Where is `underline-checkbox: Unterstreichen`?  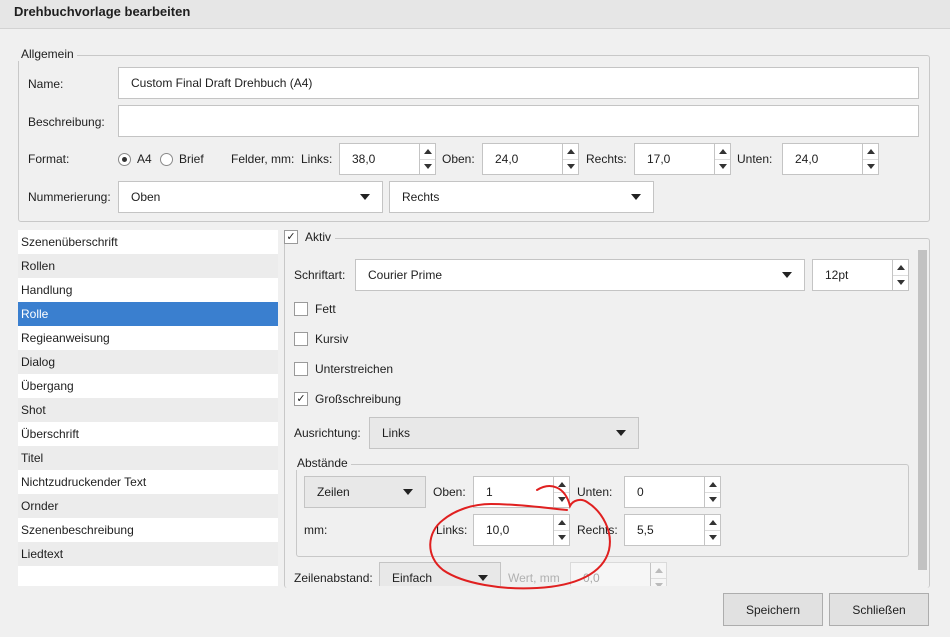
underline-checkbox: Unterstreichen is located at coordinates (343, 369).